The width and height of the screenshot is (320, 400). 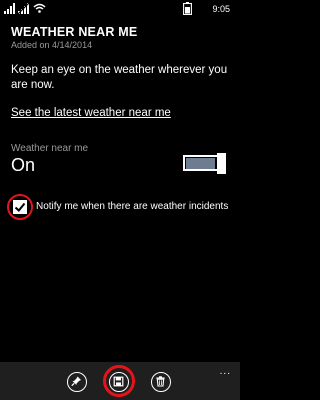 I want to click on notify-checkbox, so click(x=20, y=207).